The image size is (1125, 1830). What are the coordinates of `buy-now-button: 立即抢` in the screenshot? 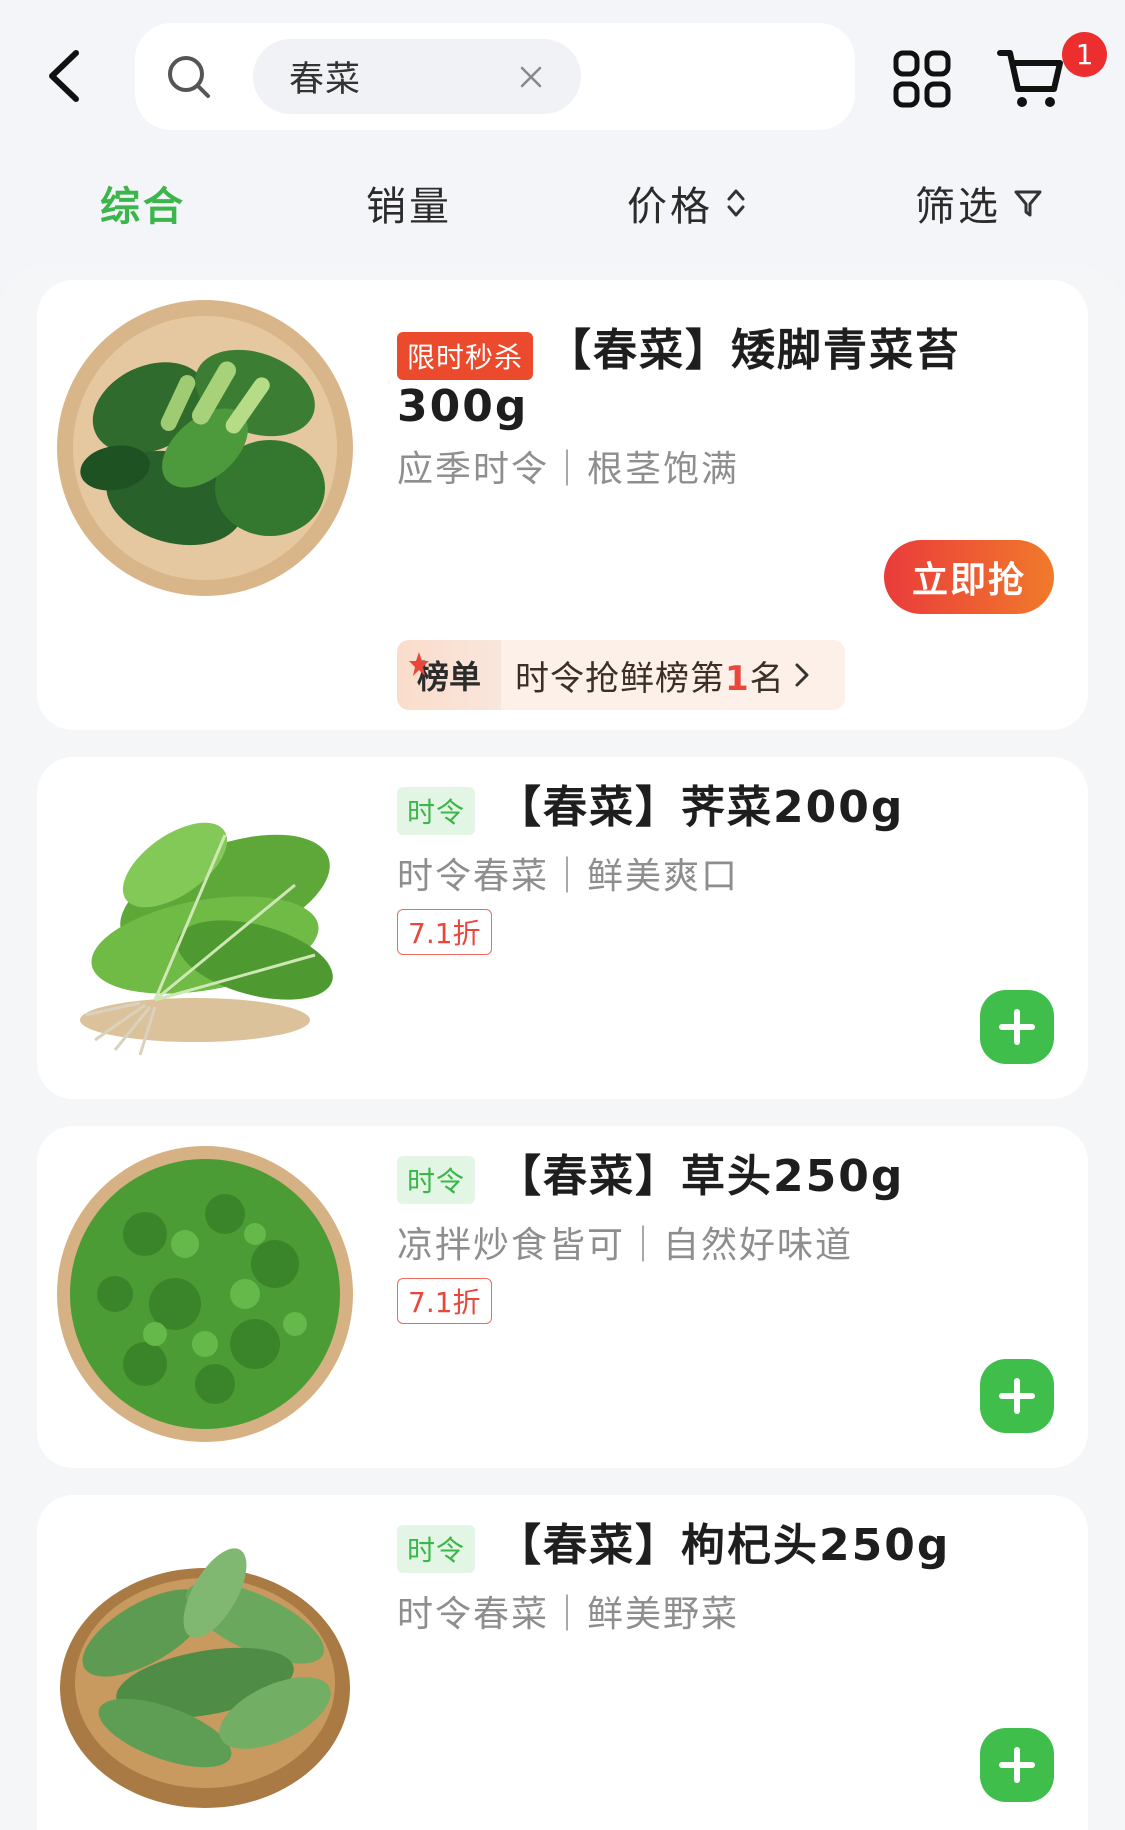 It's located at (969, 577).